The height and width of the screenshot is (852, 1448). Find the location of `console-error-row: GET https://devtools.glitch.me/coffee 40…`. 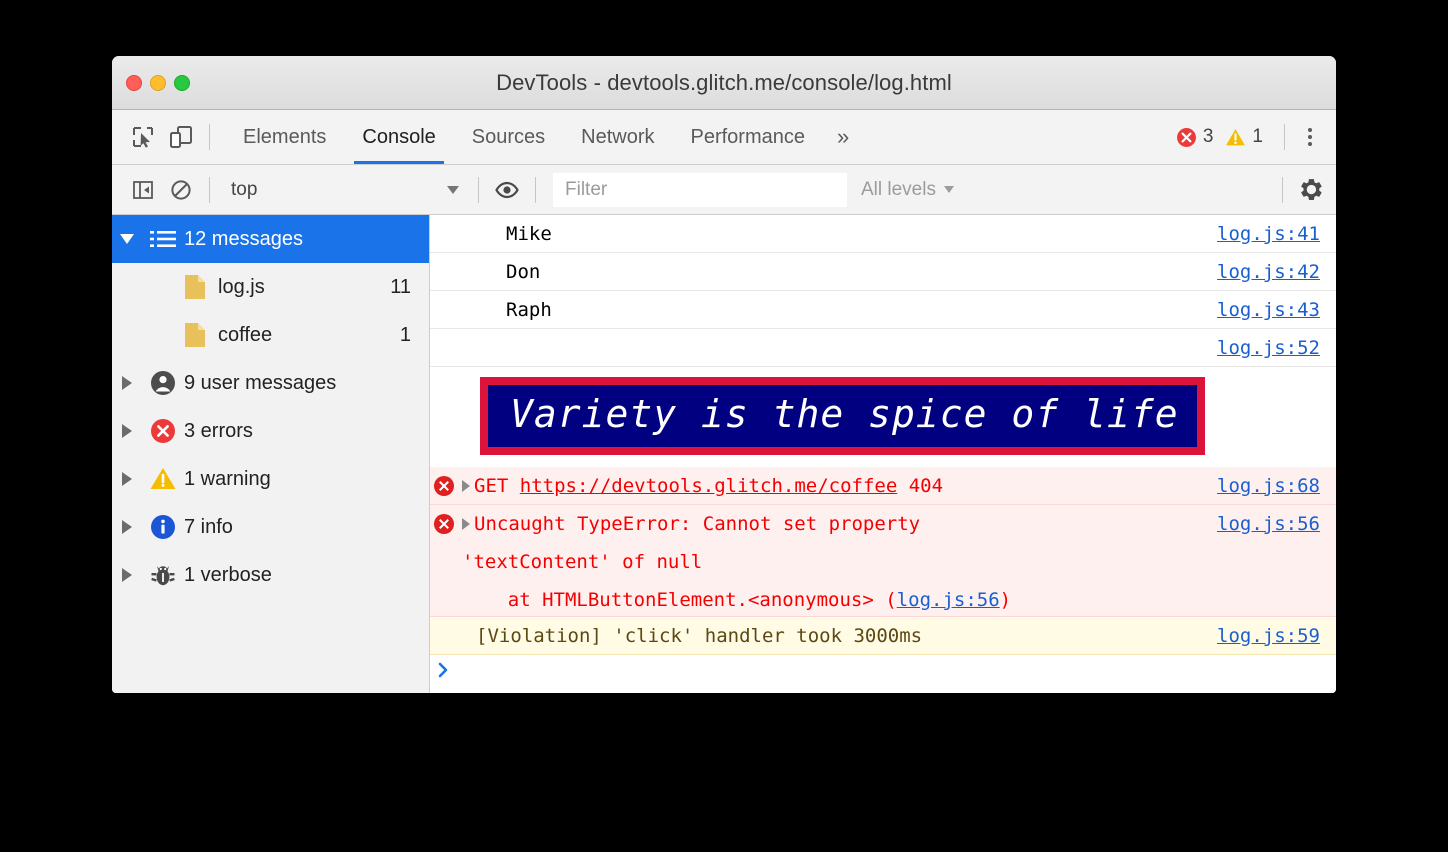

console-error-row: GET https://devtools.glitch.me/coffee 40… is located at coordinates (883, 485).